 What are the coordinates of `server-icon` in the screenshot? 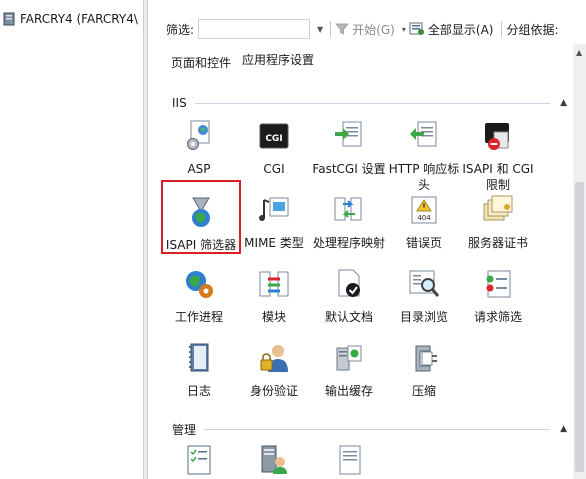 It's located at (9, 19).